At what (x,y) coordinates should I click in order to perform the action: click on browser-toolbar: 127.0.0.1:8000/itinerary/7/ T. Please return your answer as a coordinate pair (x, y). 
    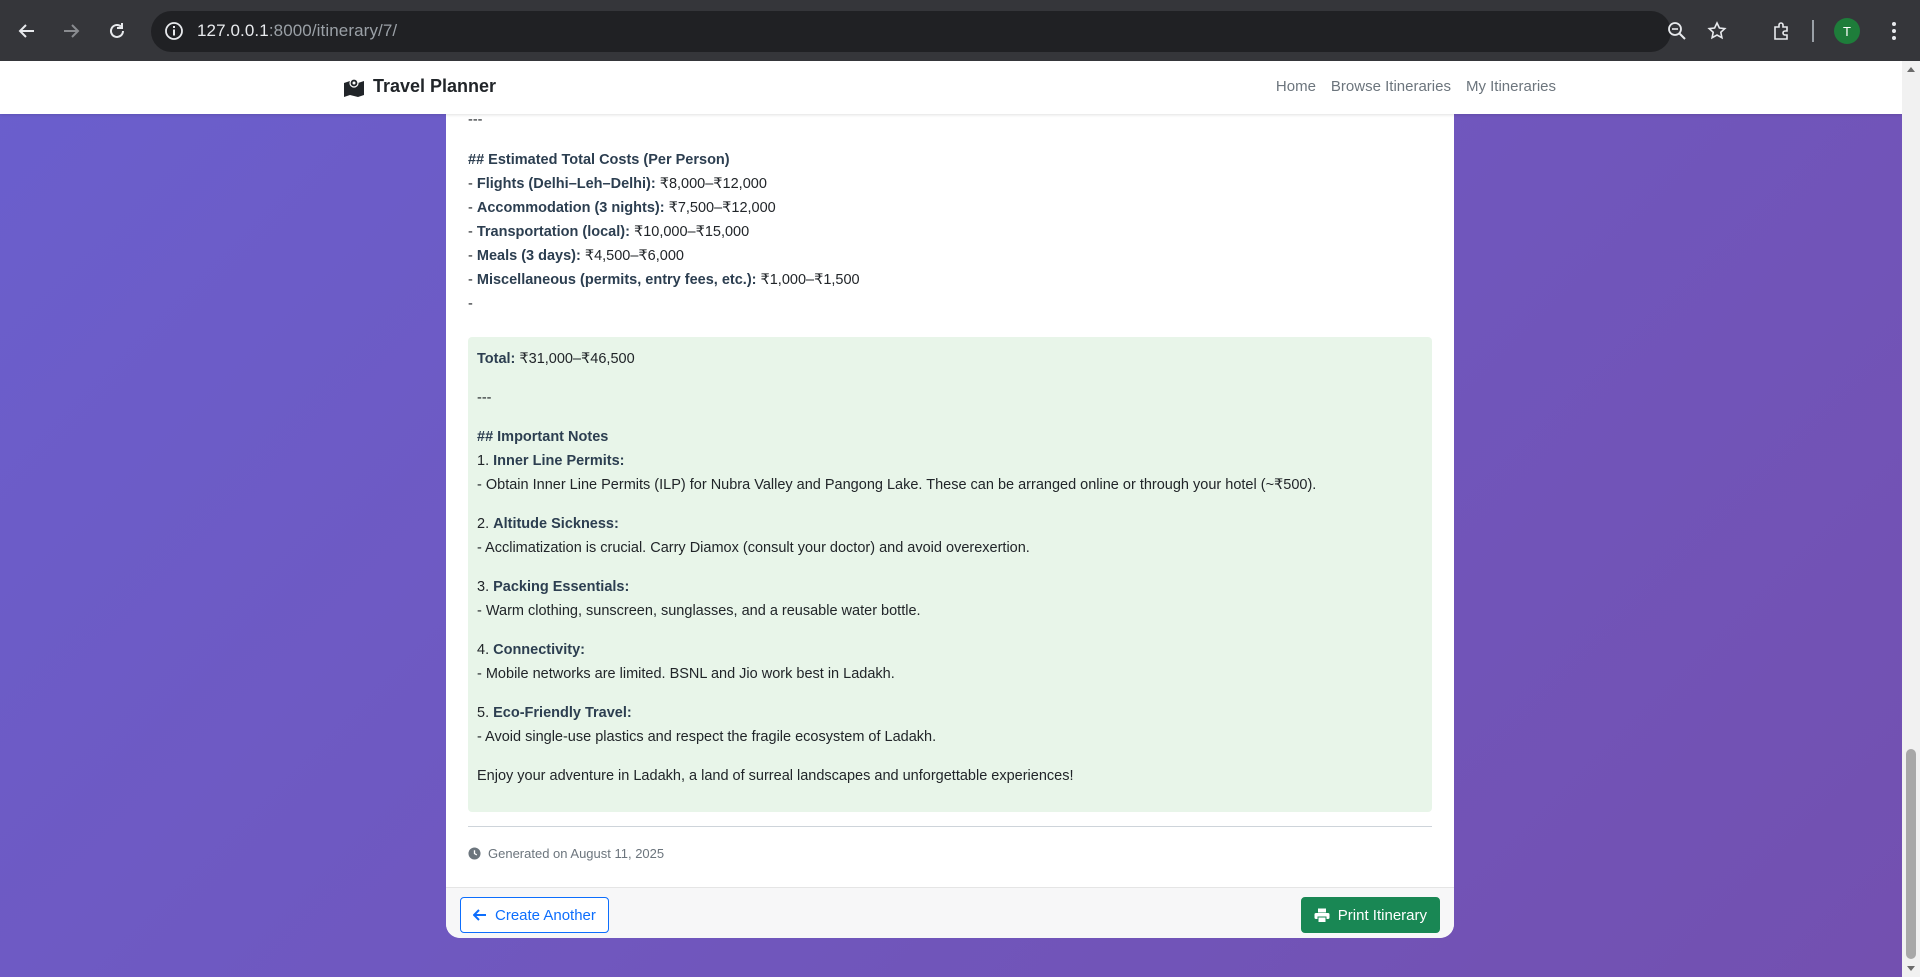
    Looking at the image, I should click on (960, 30).